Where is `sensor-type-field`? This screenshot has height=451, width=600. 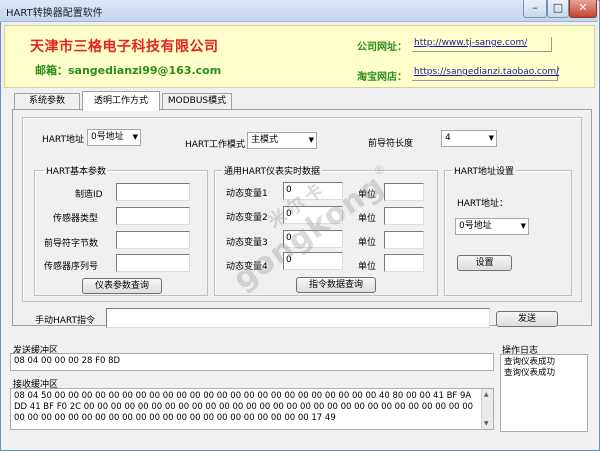
sensor-type-field is located at coordinates (153, 216).